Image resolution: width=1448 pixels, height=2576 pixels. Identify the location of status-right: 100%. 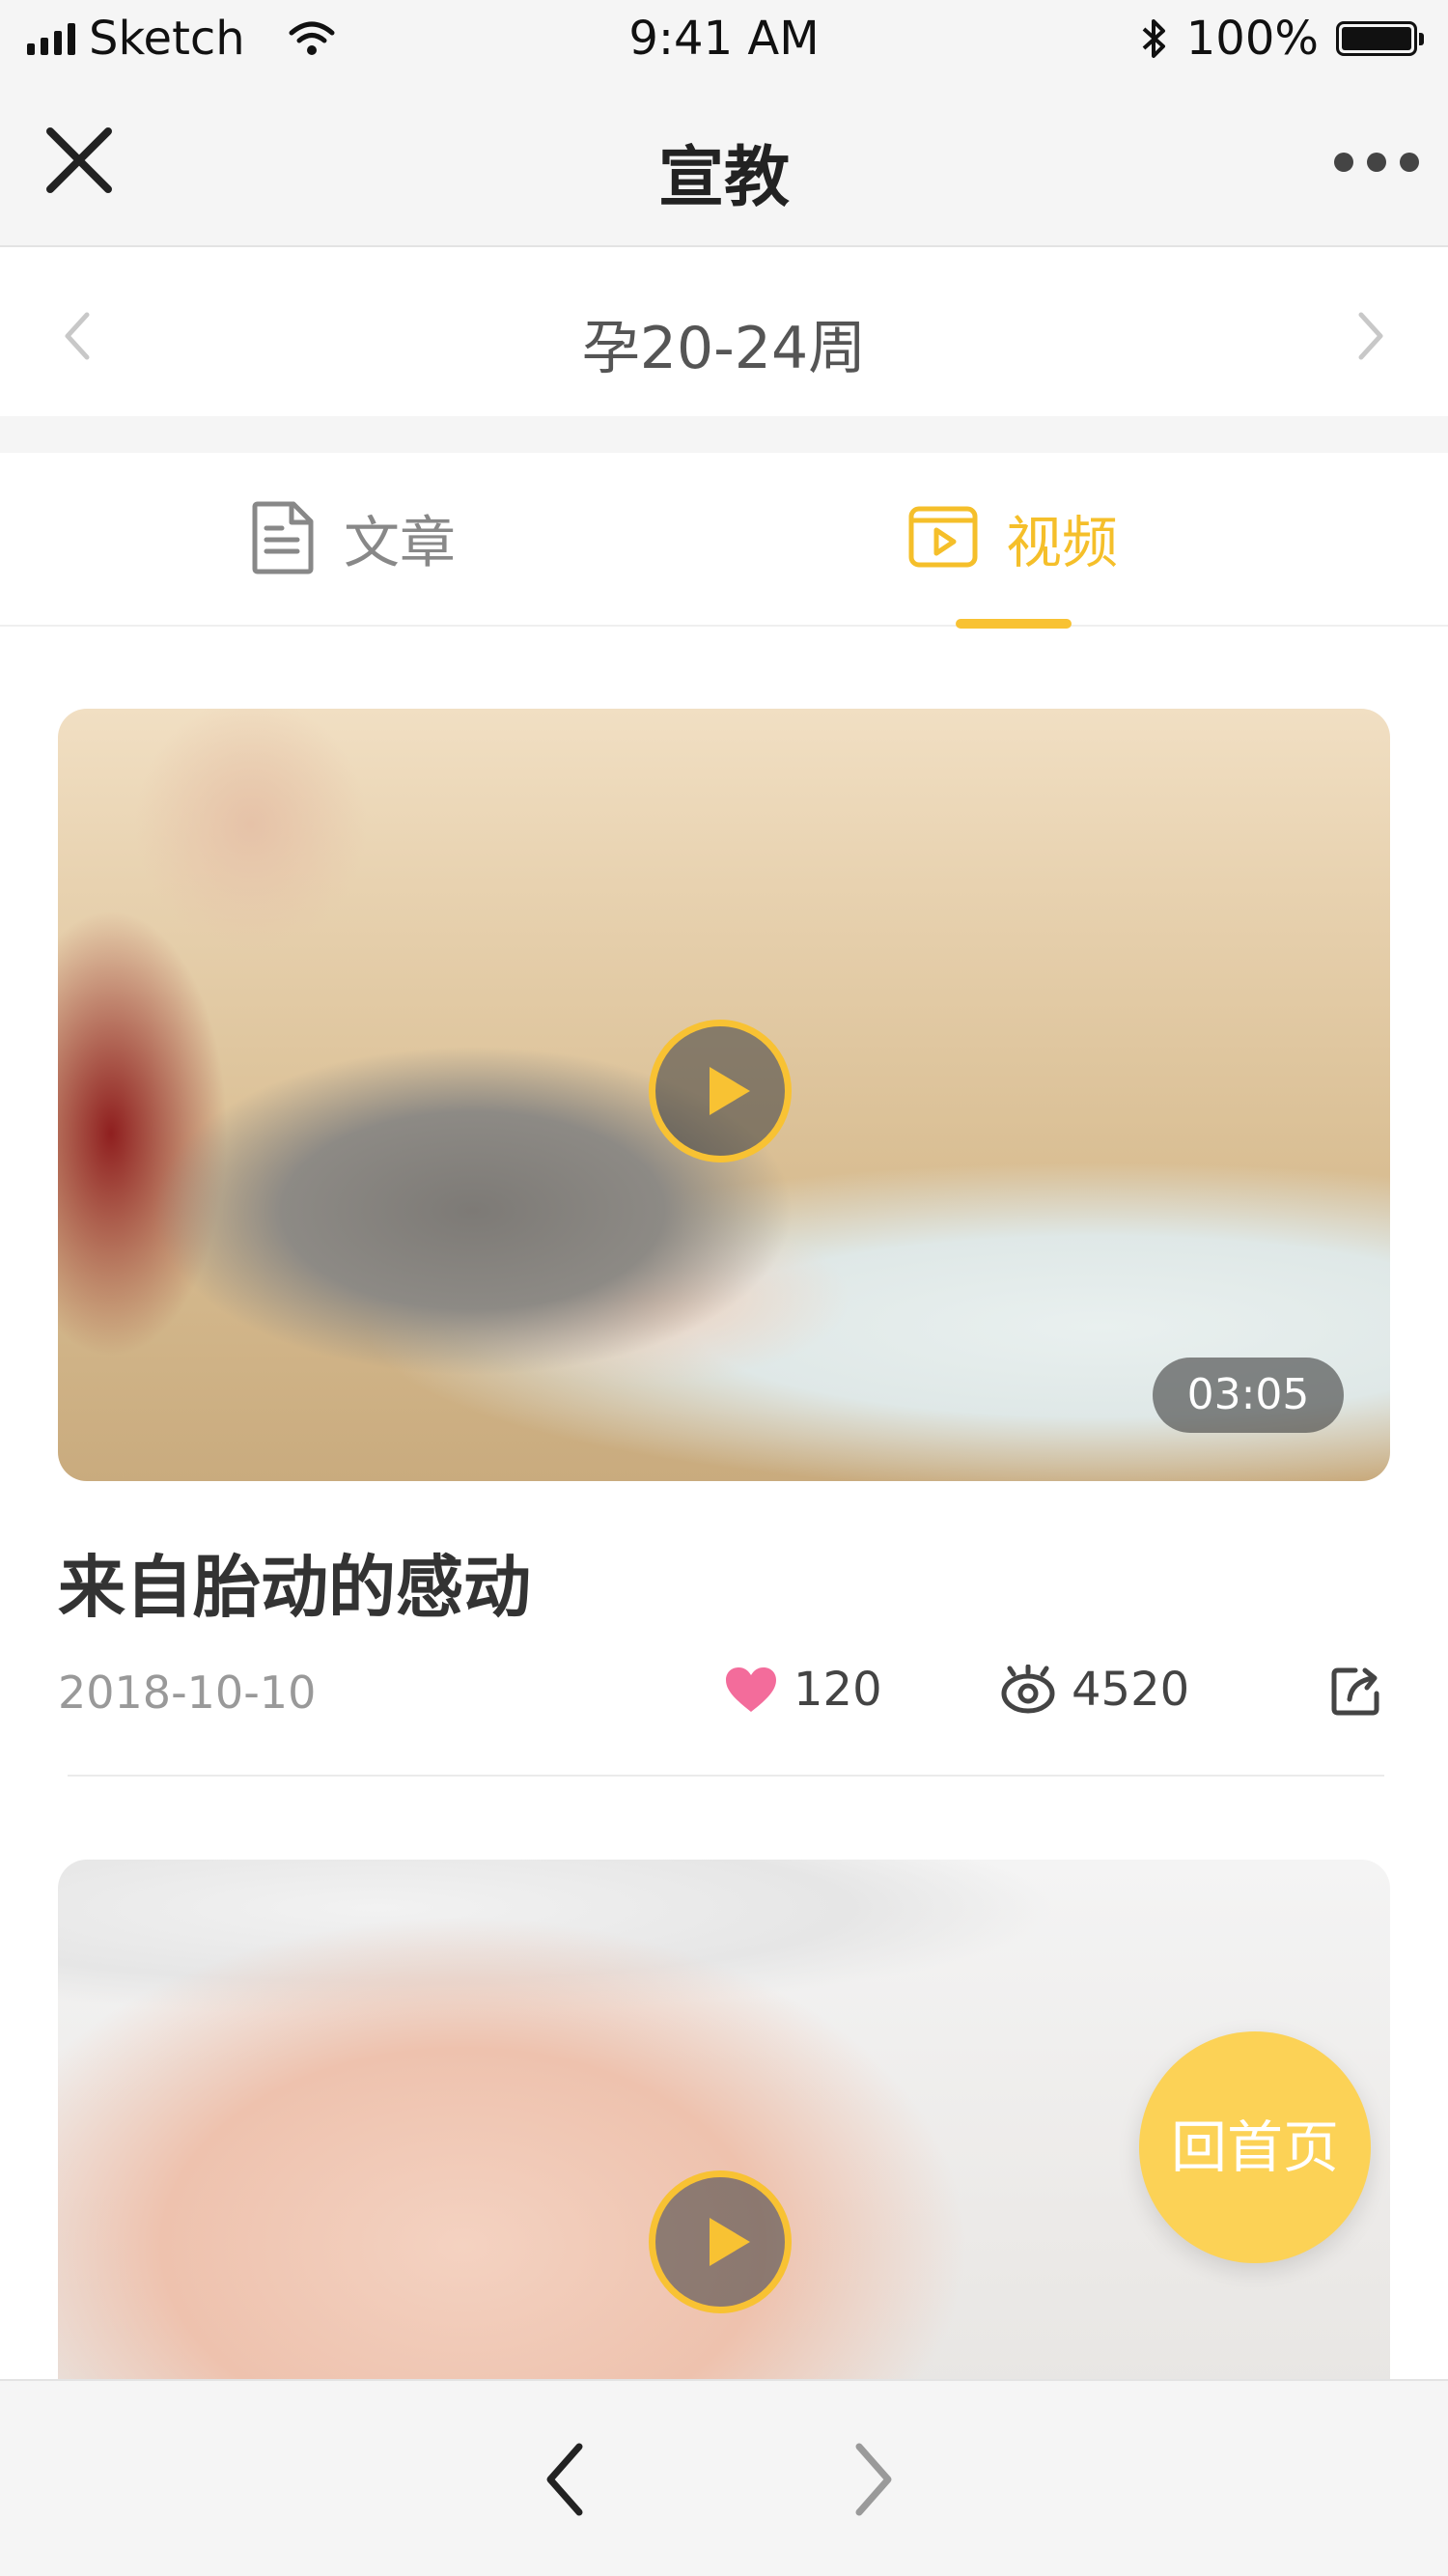
(1282, 39).